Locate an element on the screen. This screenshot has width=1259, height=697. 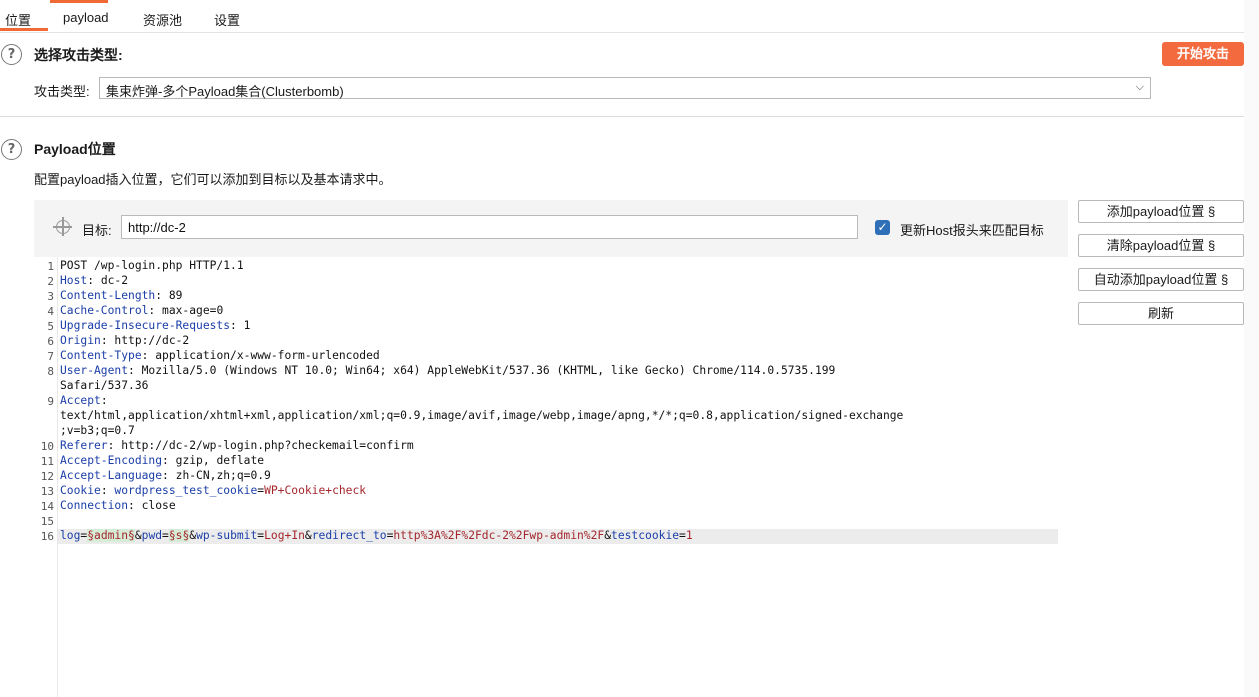
wrapped-line: ;v=b3;q=0.7 is located at coordinates (97, 430).